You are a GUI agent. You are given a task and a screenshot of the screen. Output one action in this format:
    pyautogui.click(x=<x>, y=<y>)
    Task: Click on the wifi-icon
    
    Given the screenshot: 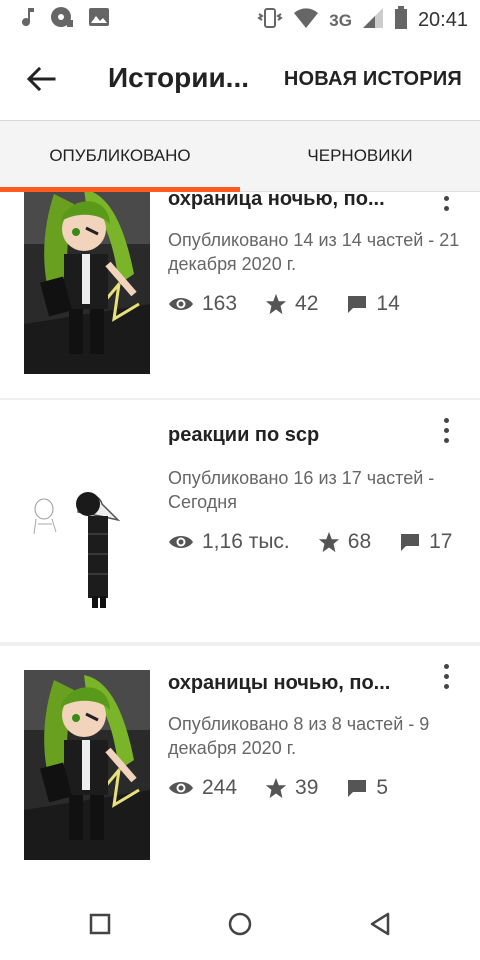 What is the action you would take?
    pyautogui.click(x=306, y=20)
    